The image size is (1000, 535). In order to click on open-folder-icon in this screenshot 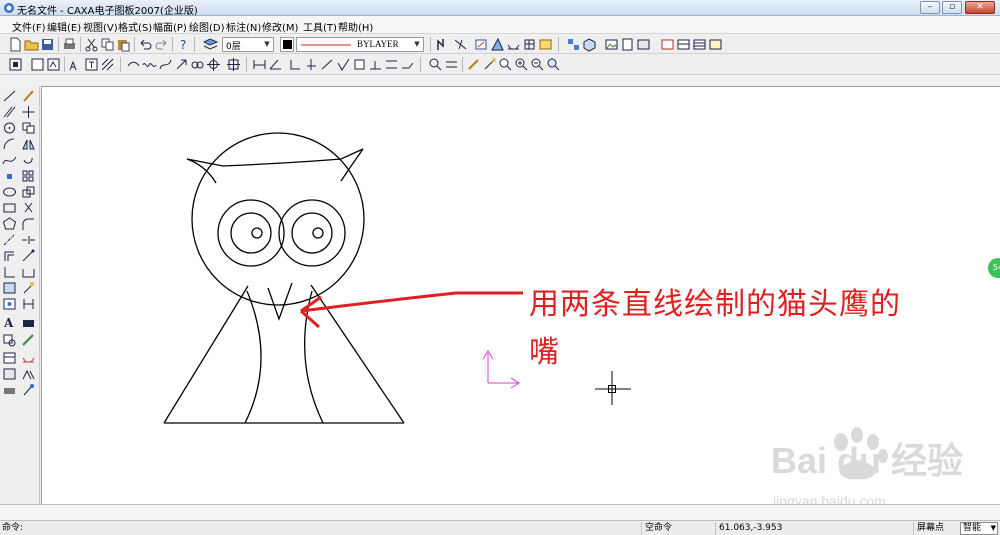, I will do `click(31, 44)`.